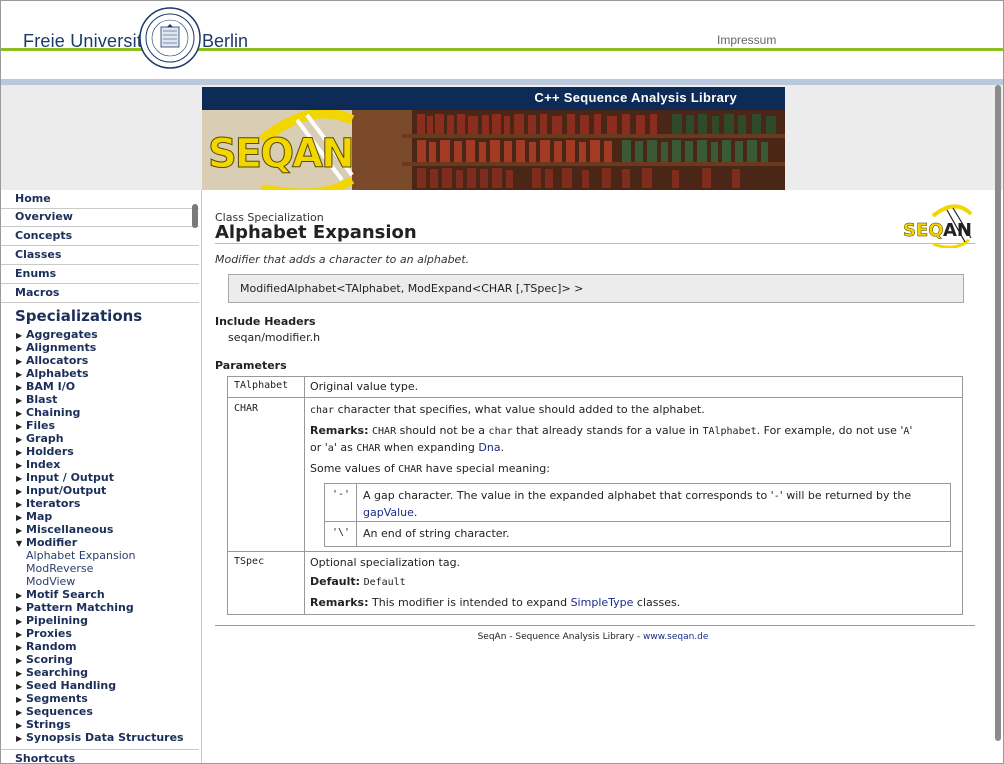 The image size is (1004, 764). What do you see at coordinates (75, 607) in the screenshot?
I see `category-pattern-matching: ▶ Pattern Matching` at bounding box center [75, 607].